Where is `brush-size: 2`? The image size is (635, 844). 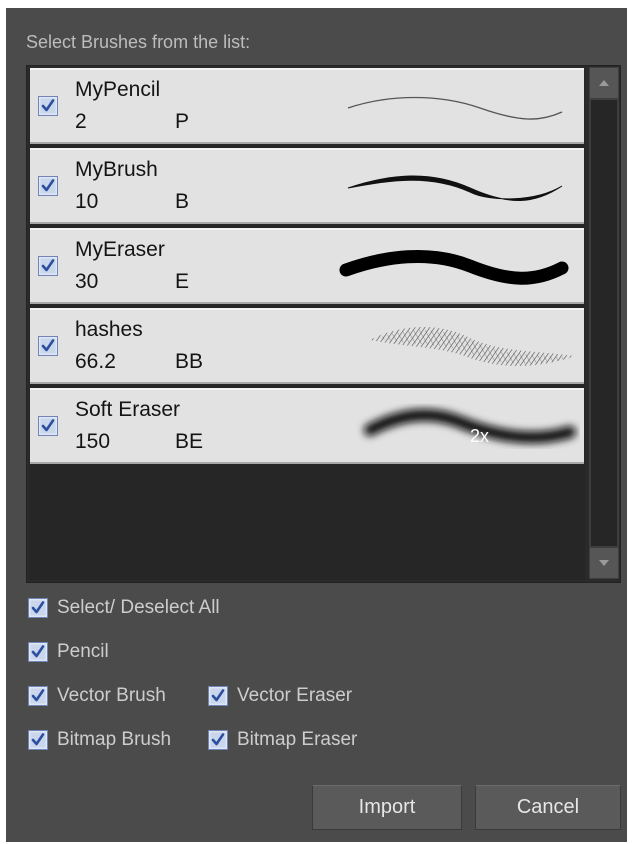 brush-size: 2 is located at coordinates (81, 121).